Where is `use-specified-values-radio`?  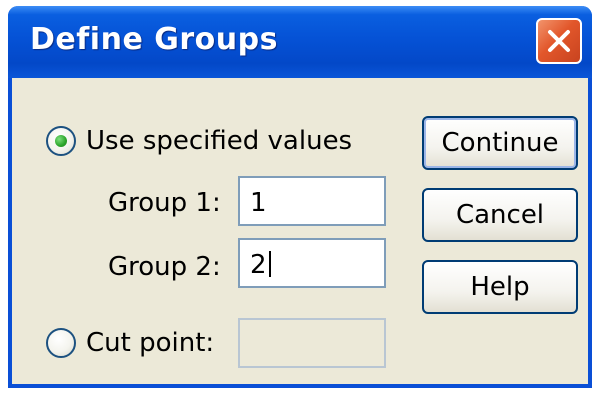
use-specified-values-radio is located at coordinates (61, 141).